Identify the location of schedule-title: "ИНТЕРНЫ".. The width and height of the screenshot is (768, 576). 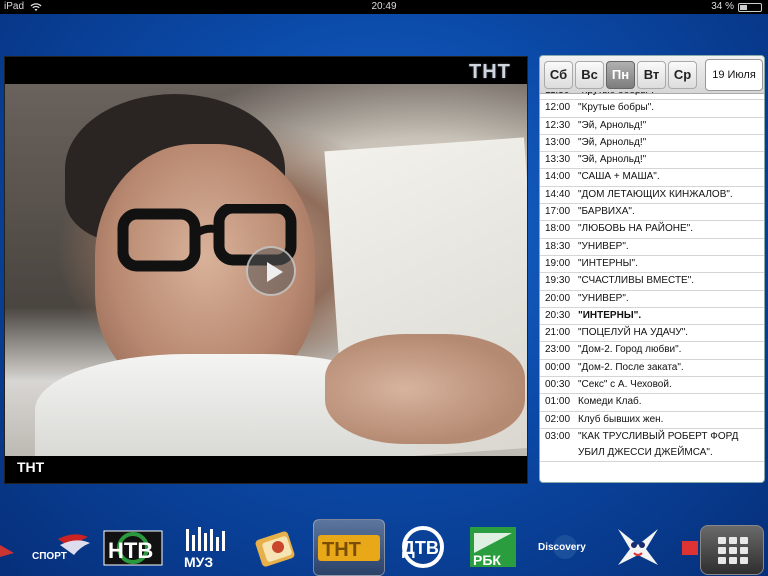
(610, 315).